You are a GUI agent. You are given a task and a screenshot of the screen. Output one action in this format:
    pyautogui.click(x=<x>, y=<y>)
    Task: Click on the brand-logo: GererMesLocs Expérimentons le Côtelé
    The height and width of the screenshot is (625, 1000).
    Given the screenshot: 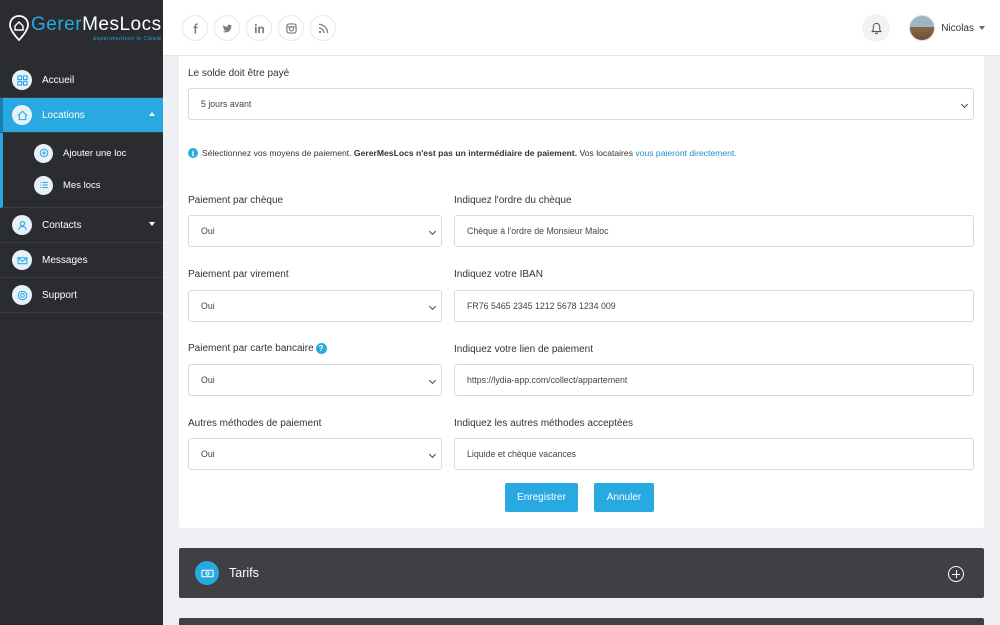 What is the action you would take?
    pyautogui.click(x=81, y=28)
    